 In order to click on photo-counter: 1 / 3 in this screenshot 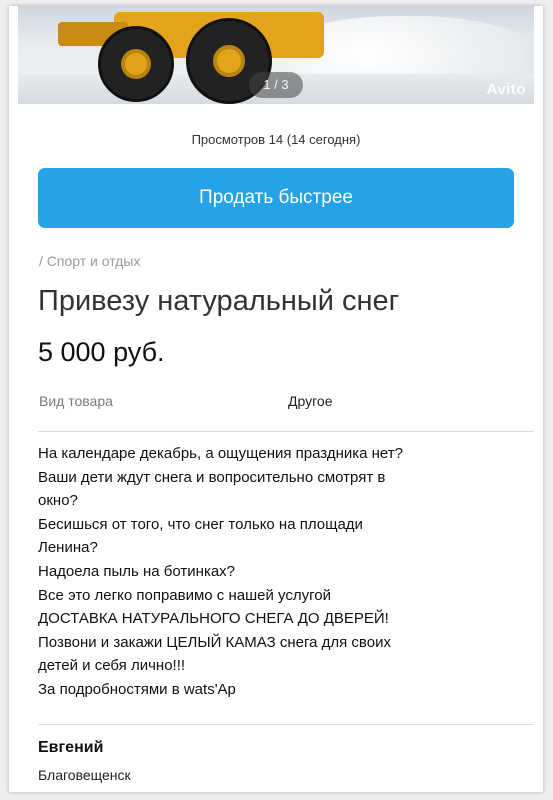, I will do `click(276, 85)`.